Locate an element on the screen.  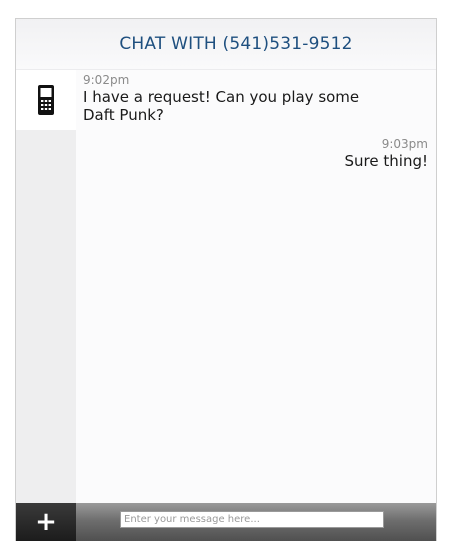
chat-title: CHAT WITH (541)531-9512 is located at coordinates (236, 44).